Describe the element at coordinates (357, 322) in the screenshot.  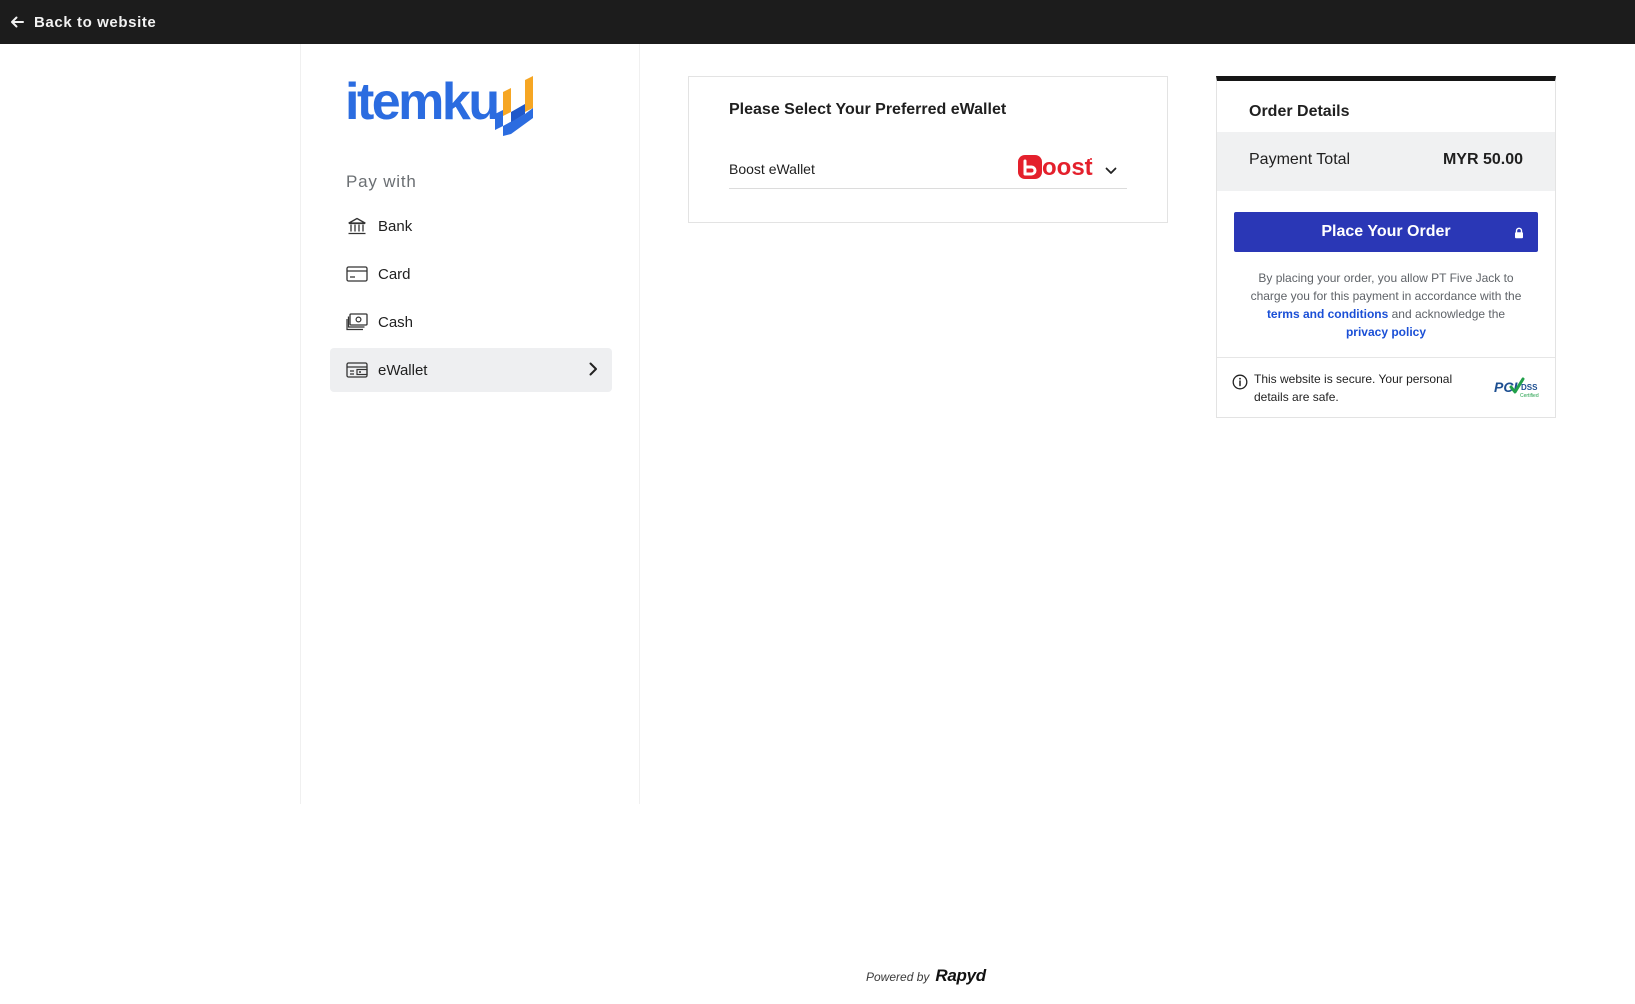
I see `cash-icon` at that location.